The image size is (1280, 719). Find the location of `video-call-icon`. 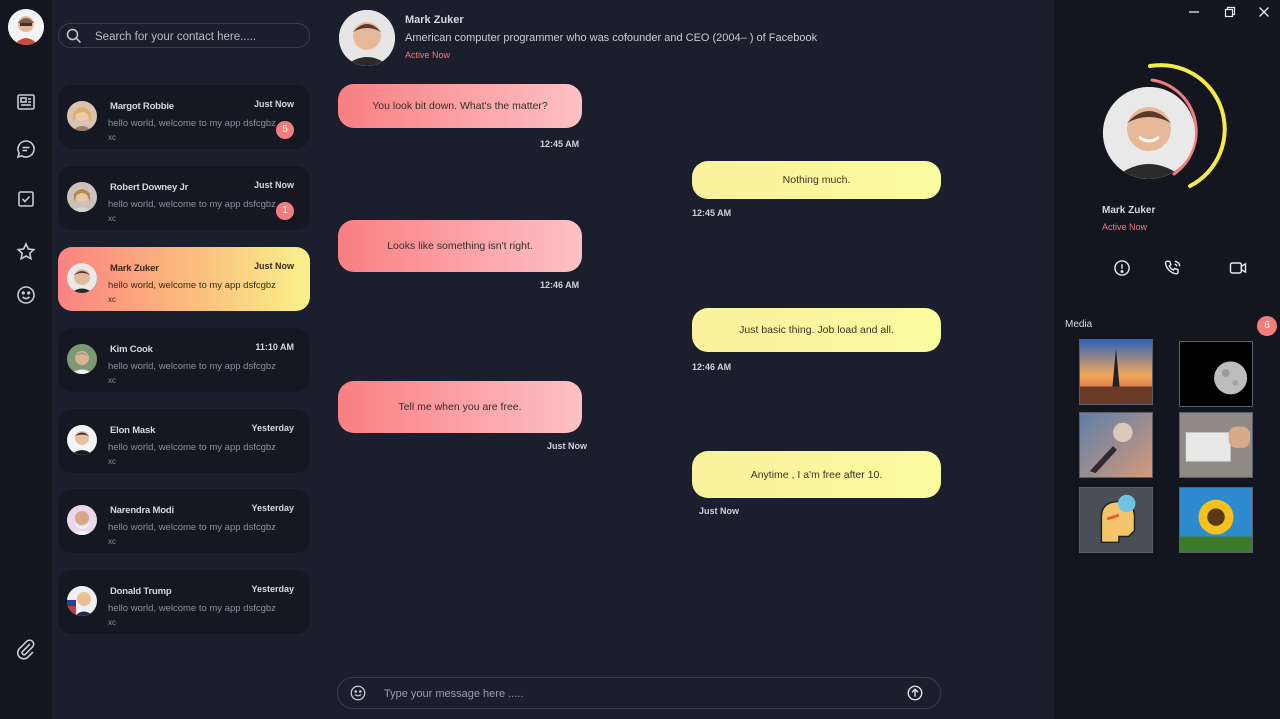

video-call-icon is located at coordinates (1238, 268).